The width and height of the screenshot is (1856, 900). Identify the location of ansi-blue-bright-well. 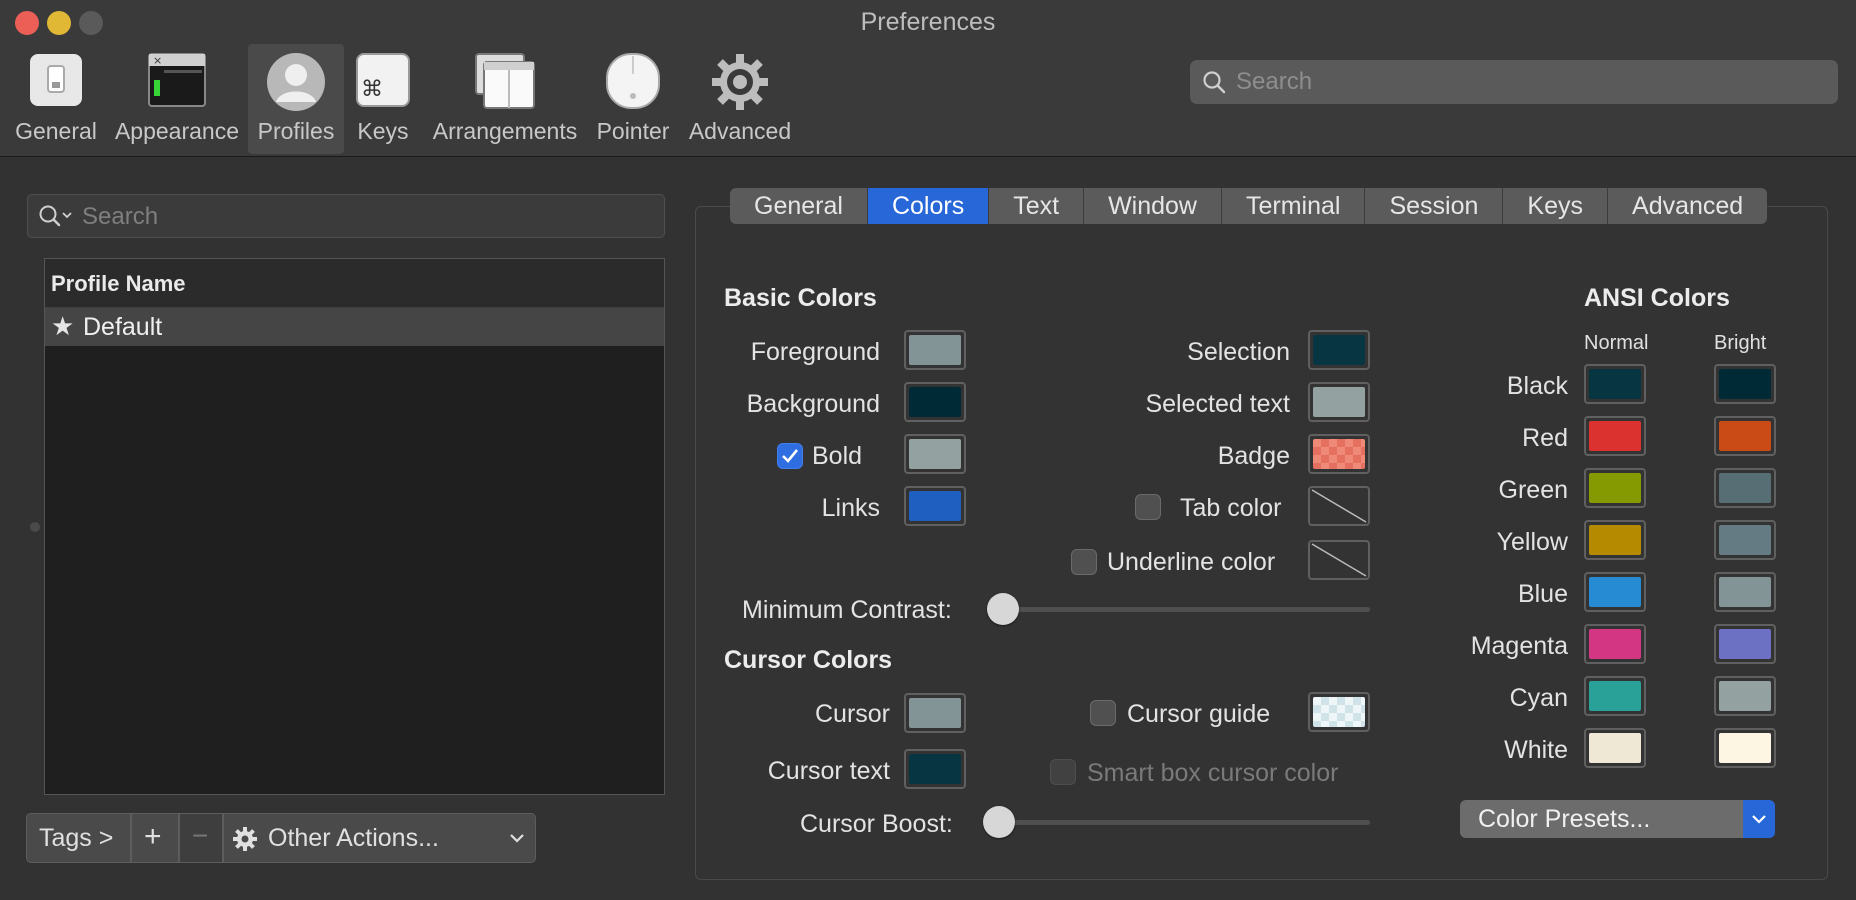
(1745, 592).